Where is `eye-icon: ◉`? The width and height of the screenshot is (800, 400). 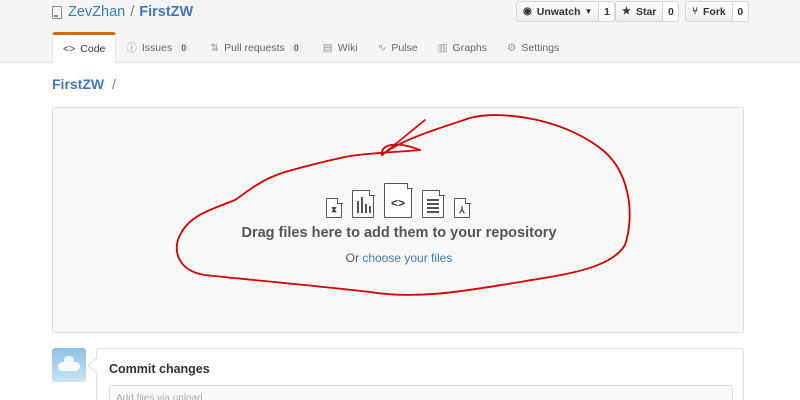 eye-icon: ◉ is located at coordinates (527, 11).